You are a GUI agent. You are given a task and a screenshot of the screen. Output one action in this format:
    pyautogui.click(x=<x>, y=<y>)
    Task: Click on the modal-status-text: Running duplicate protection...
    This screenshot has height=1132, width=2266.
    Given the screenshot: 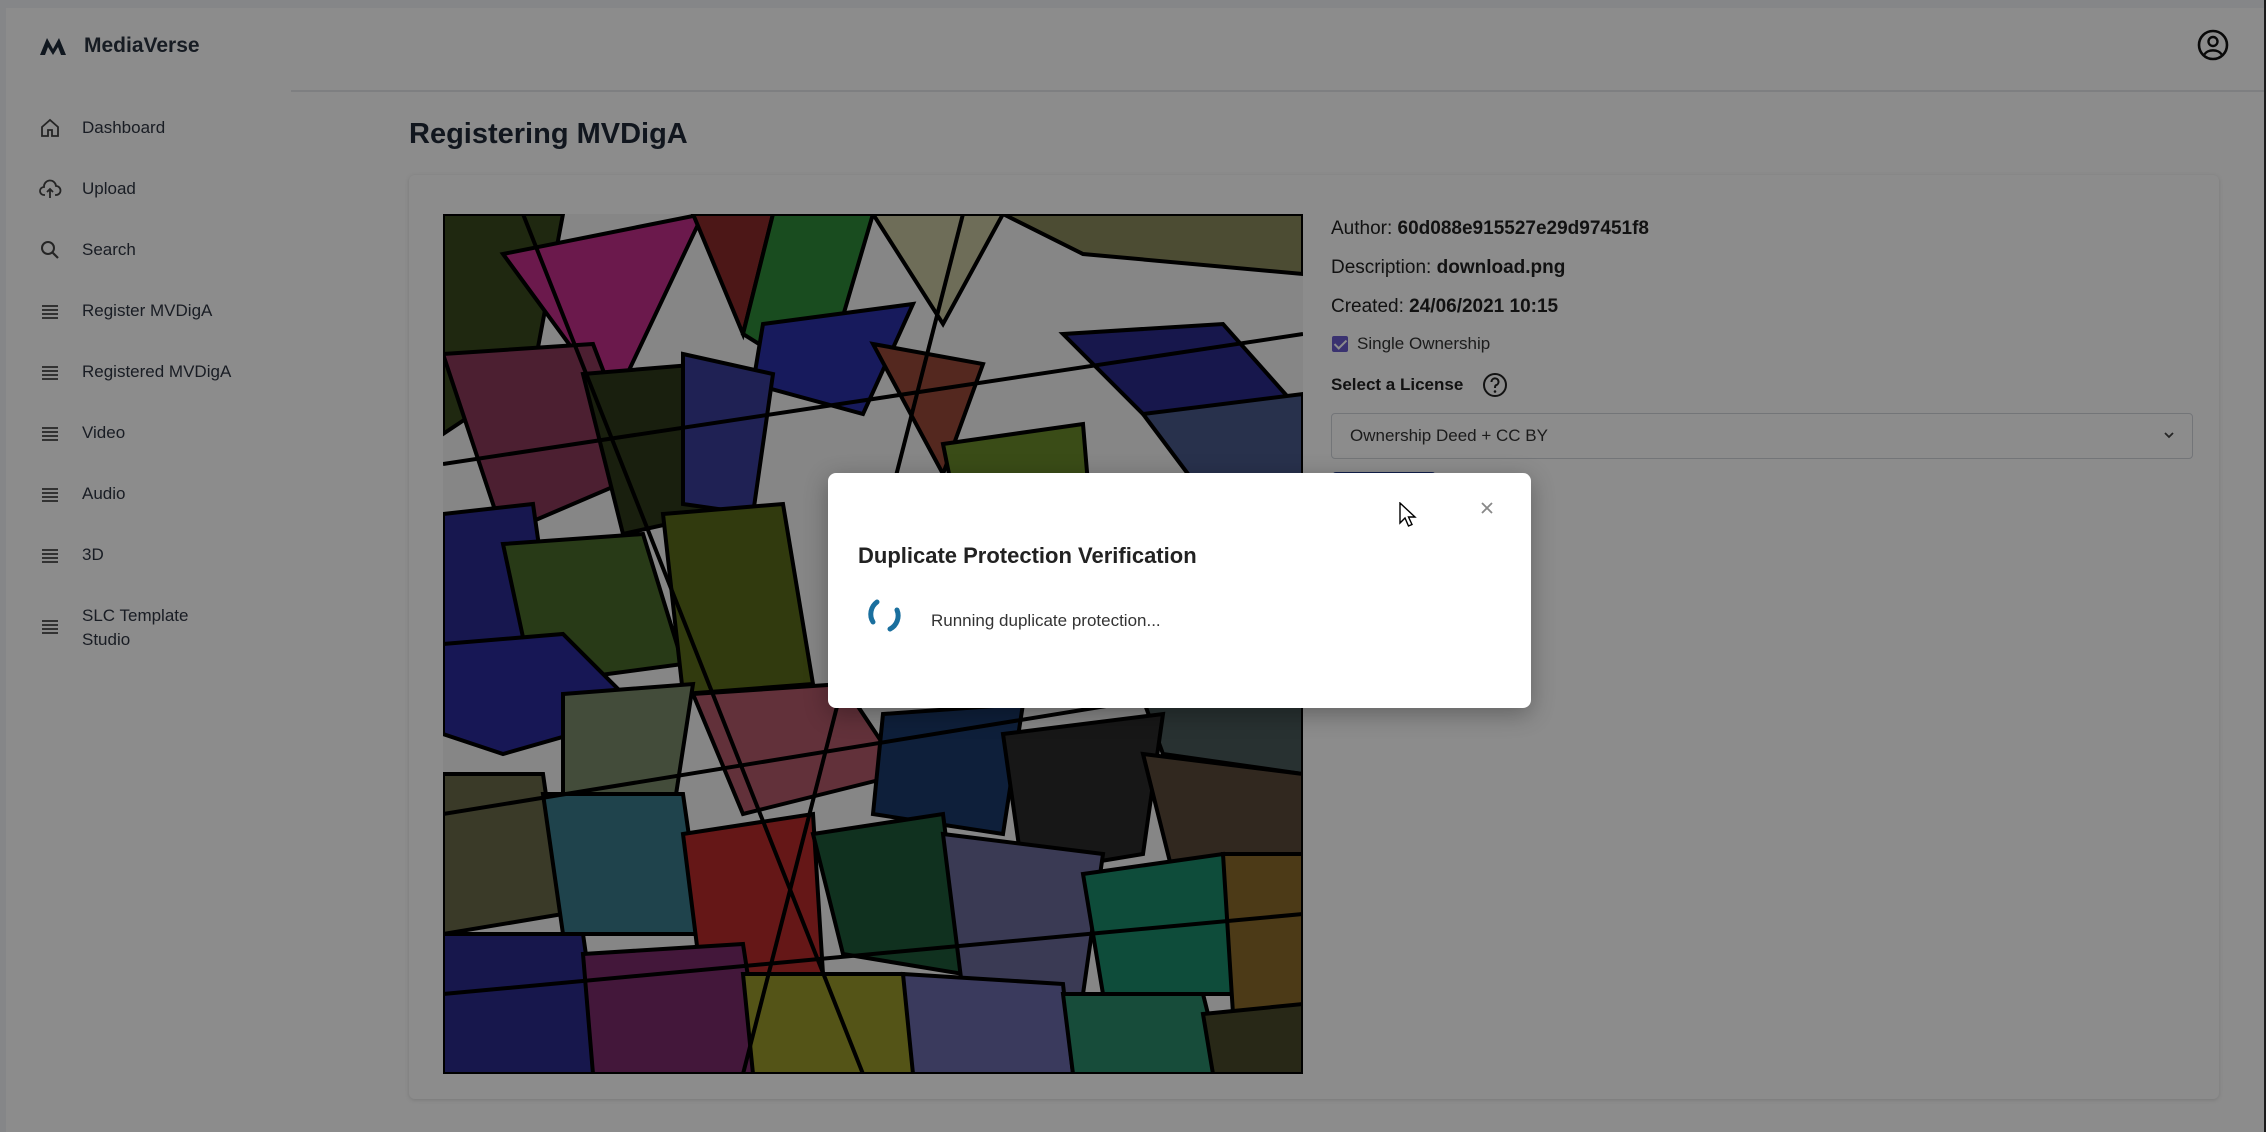 What is the action you would take?
    pyautogui.click(x=1046, y=620)
    